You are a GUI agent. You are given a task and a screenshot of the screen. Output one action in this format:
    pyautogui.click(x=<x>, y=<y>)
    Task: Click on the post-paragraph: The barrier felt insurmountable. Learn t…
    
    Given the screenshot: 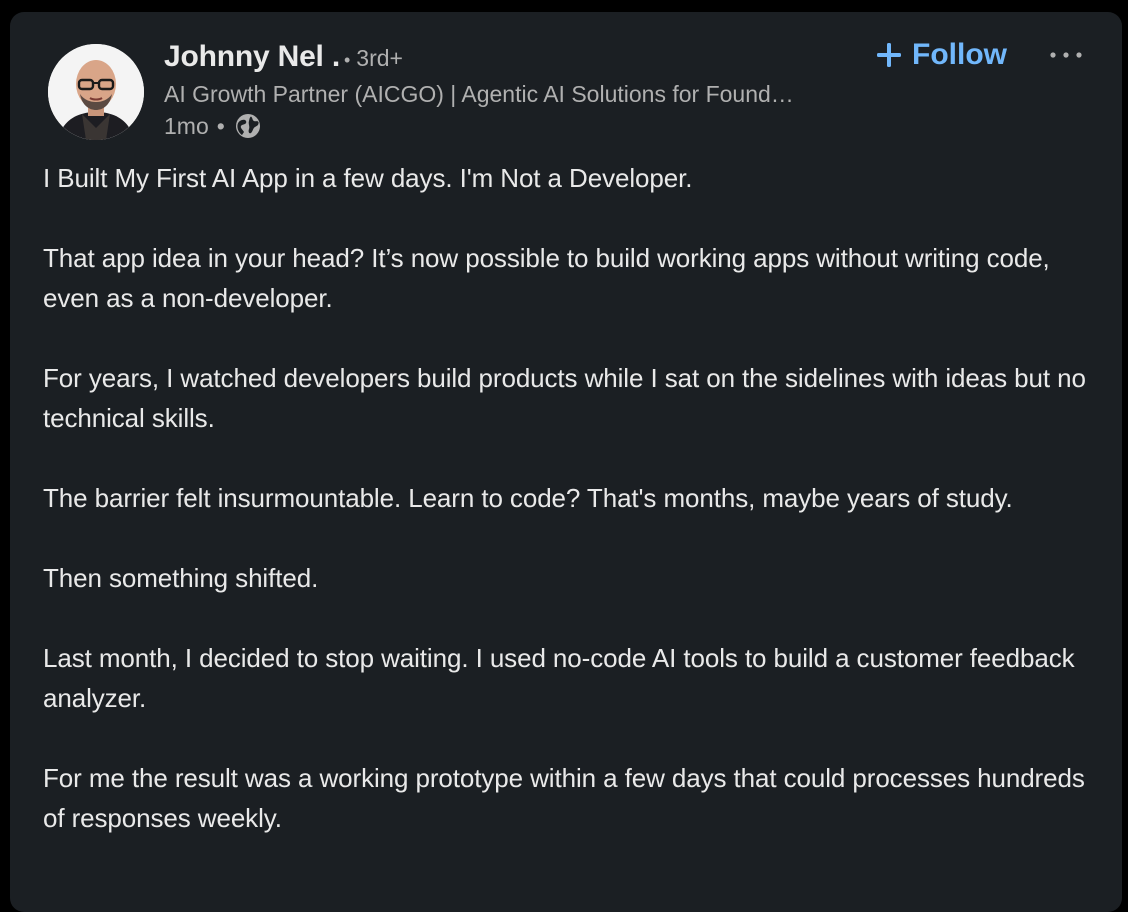 What is the action you would take?
    pyautogui.click(x=528, y=498)
    